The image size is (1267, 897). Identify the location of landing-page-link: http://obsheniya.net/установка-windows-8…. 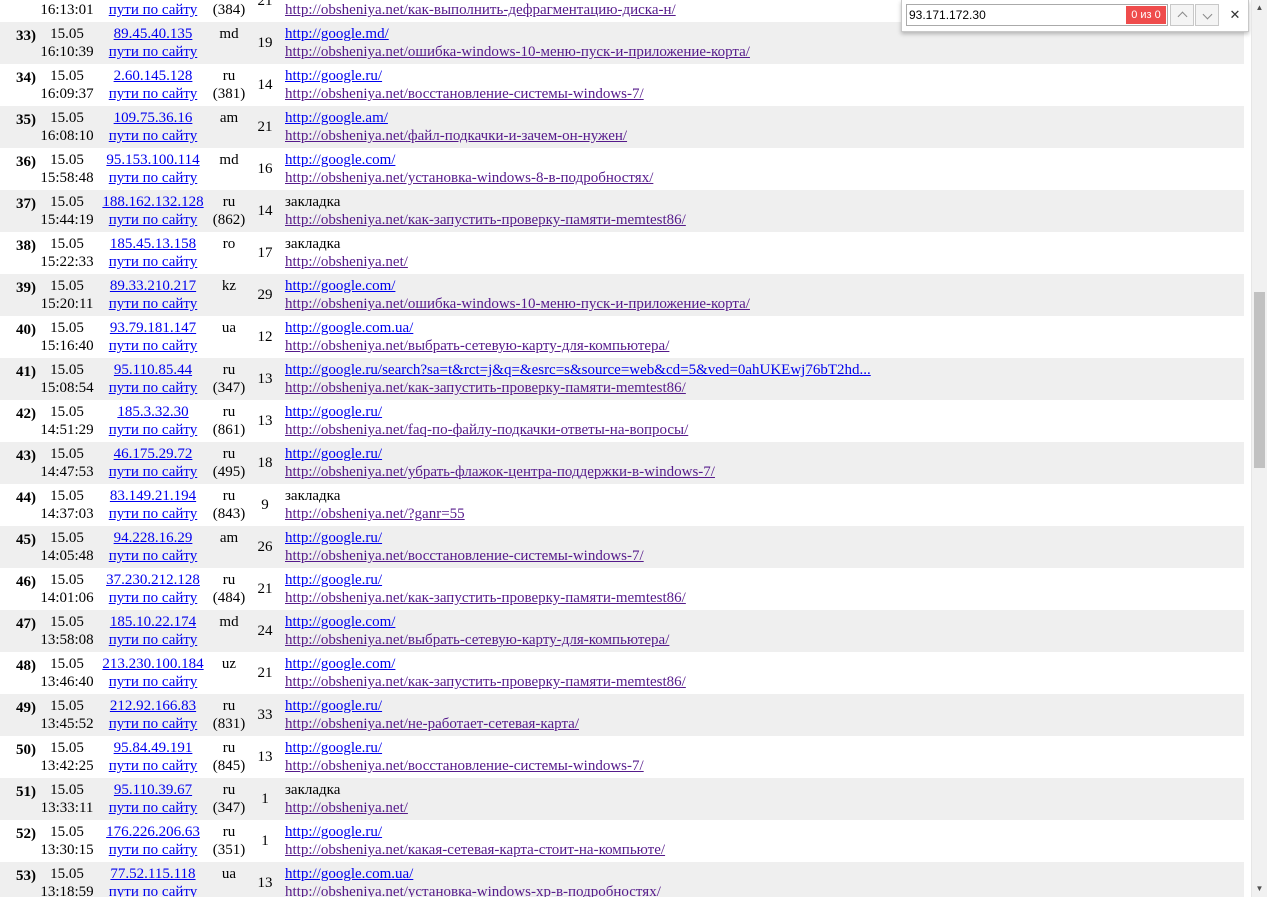
(469, 178).